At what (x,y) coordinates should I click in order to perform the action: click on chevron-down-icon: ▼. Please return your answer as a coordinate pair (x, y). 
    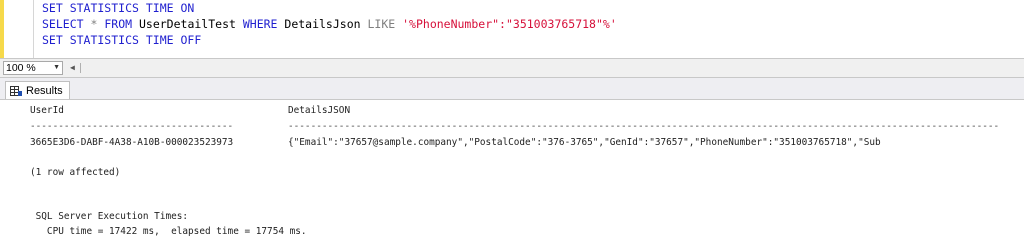
    Looking at the image, I should click on (56, 68).